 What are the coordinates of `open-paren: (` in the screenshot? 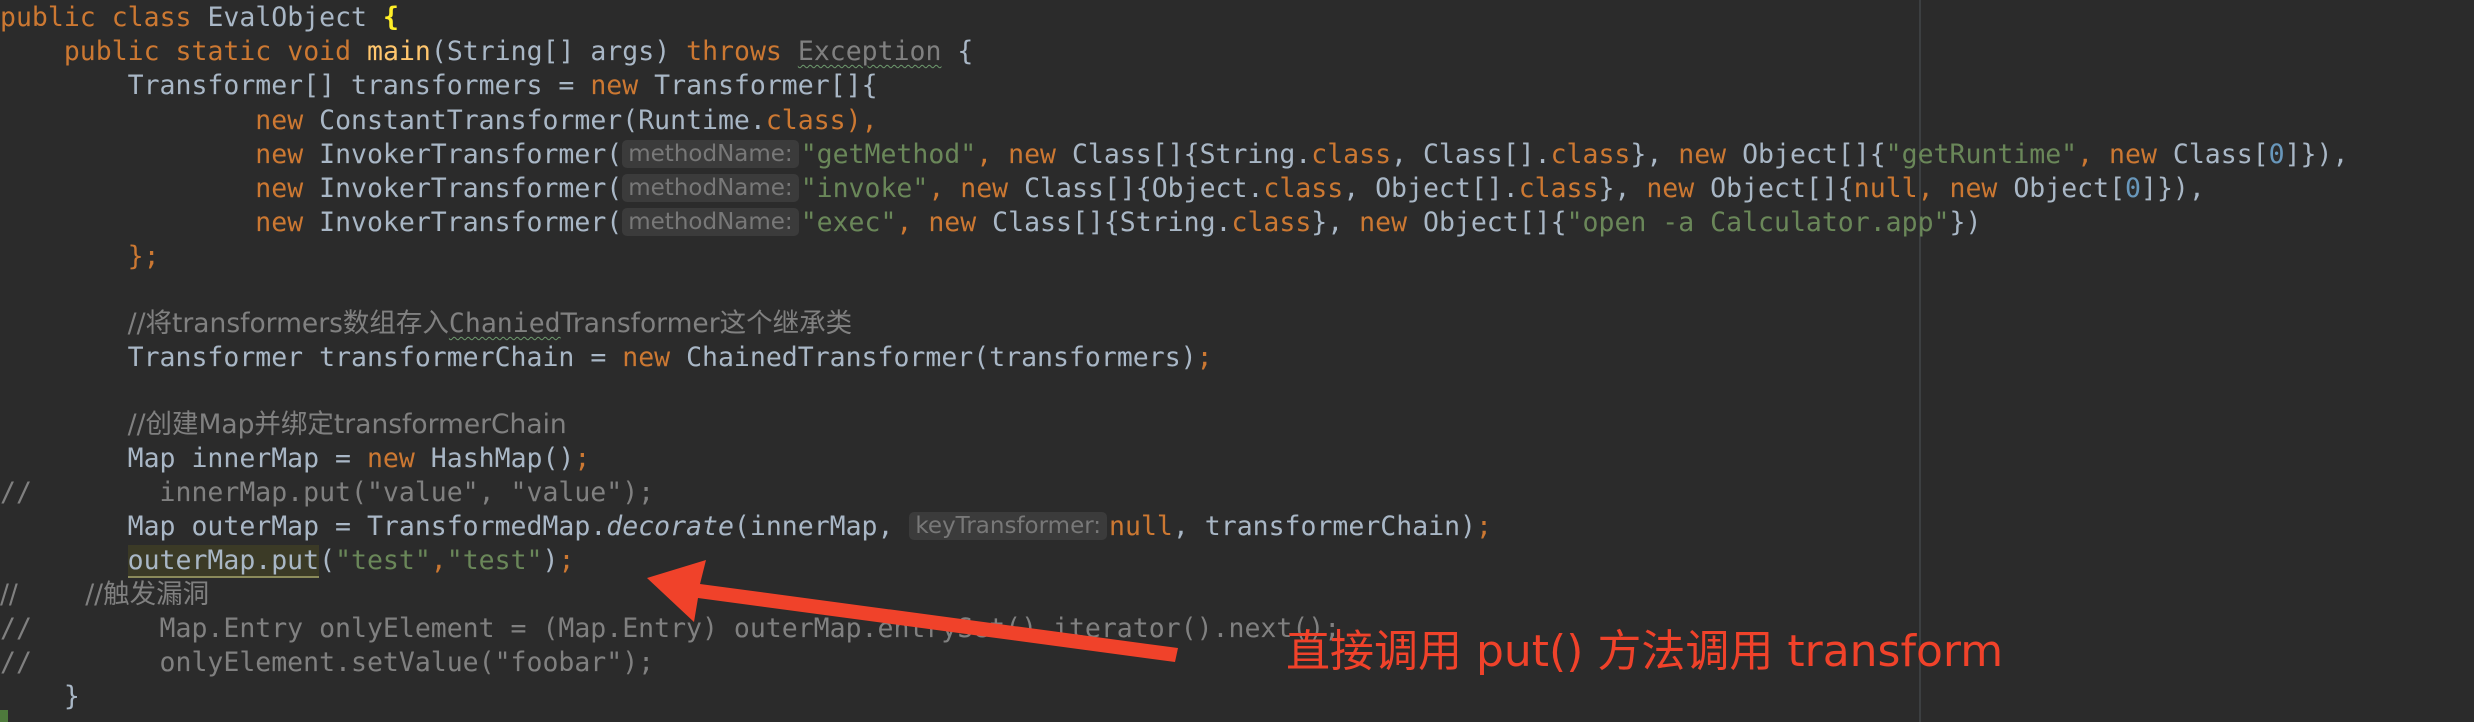 It's located at (327, 560).